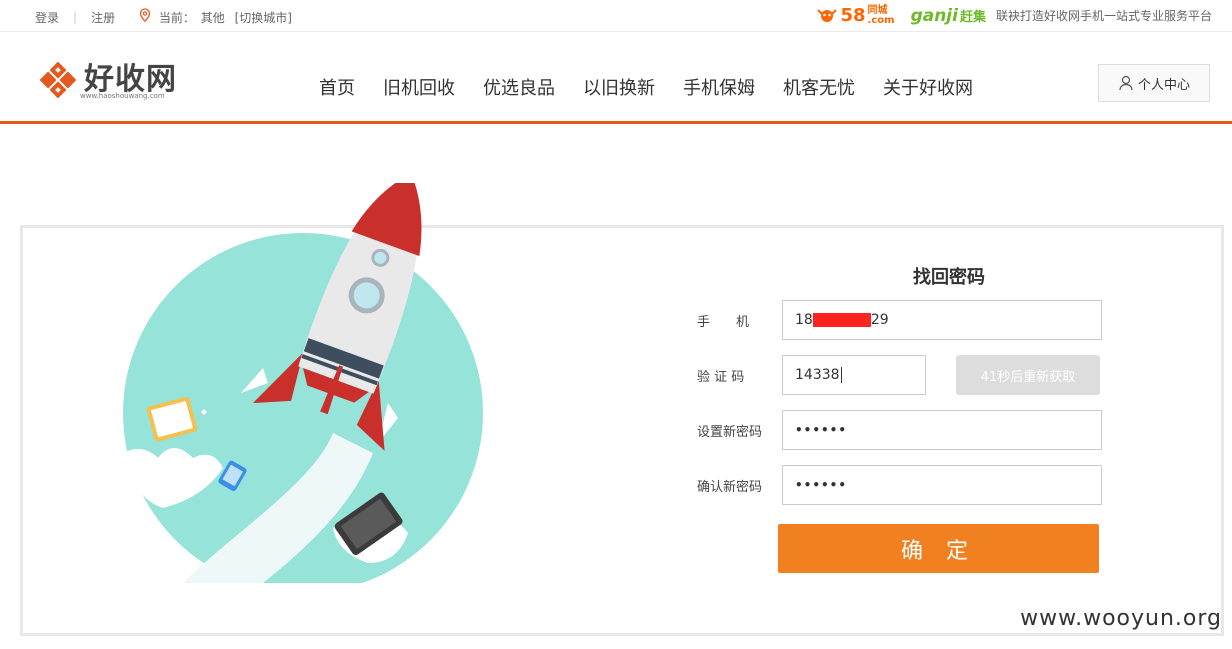 The image size is (1232, 649). Describe the element at coordinates (730, 432) in the screenshot. I see `new-password-label: 设置新密码` at that location.